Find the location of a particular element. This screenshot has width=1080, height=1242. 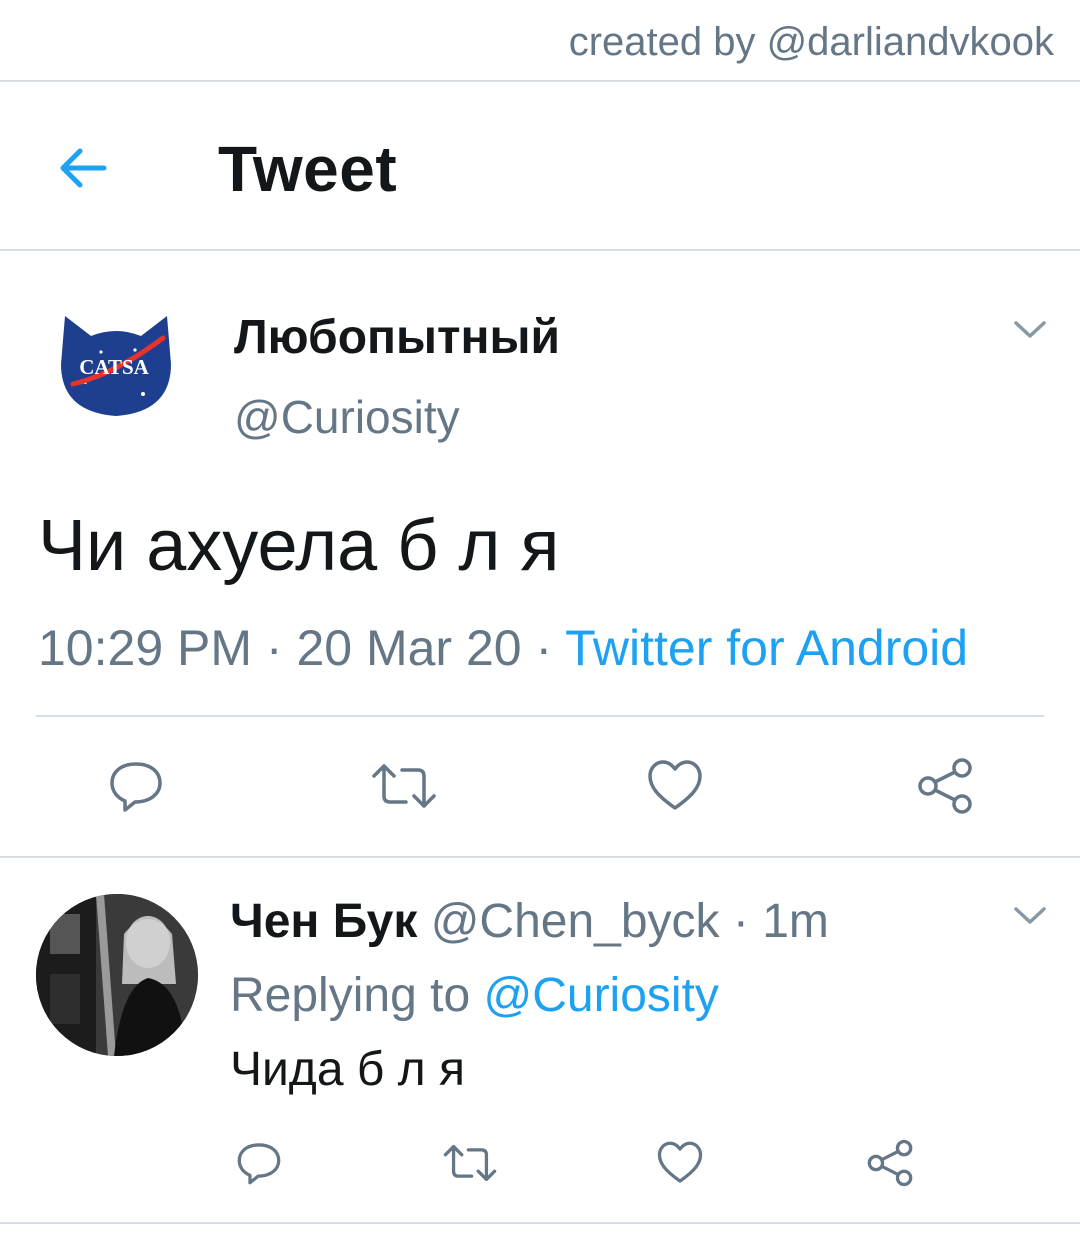

author-display-name: Любопытный is located at coordinates (397, 338).